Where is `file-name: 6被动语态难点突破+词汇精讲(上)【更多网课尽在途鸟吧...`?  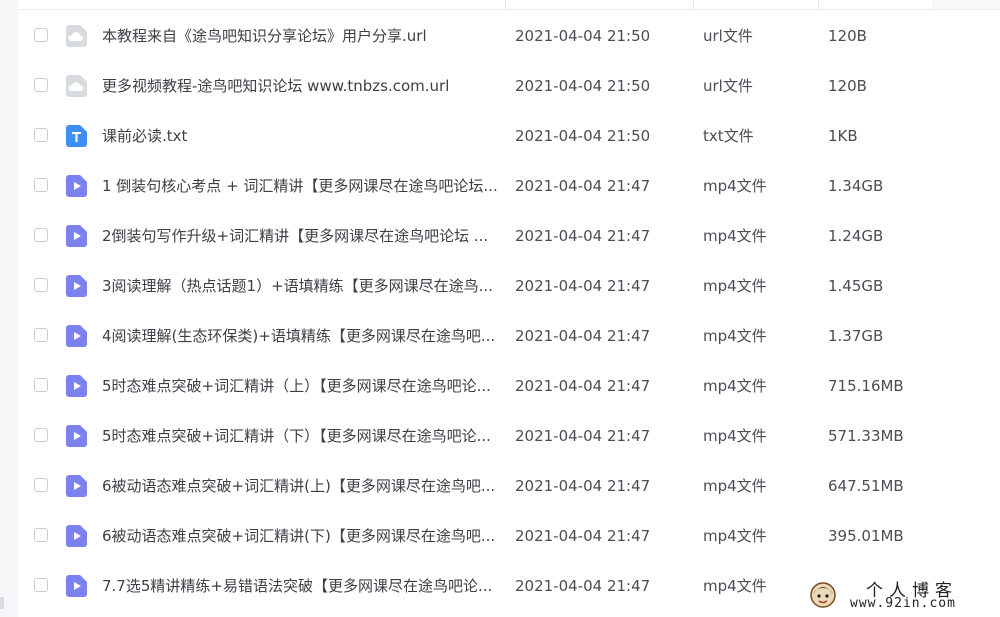 file-name: 6被动语态难点突破+词汇精讲(上)【更多网课尽在途鸟吧... is located at coordinates (299, 486).